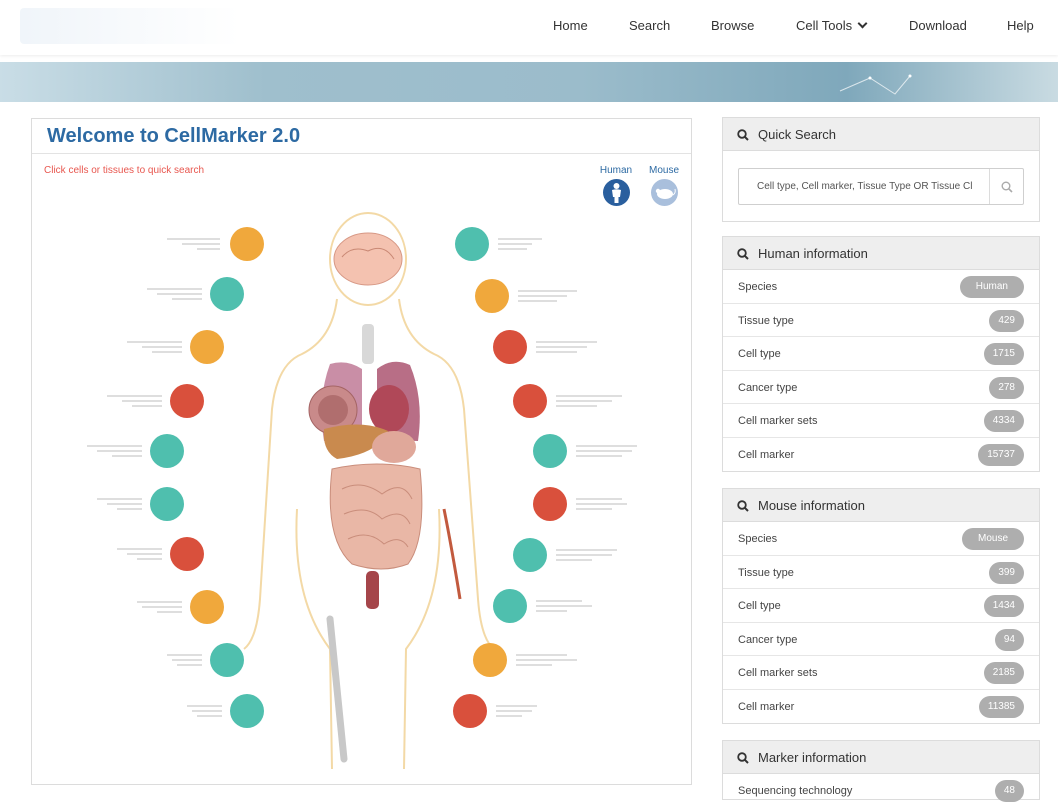 Image resolution: width=1058 pixels, height=808 pixels. I want to click on quick-search-title: Quick Search, so click(797, 134).